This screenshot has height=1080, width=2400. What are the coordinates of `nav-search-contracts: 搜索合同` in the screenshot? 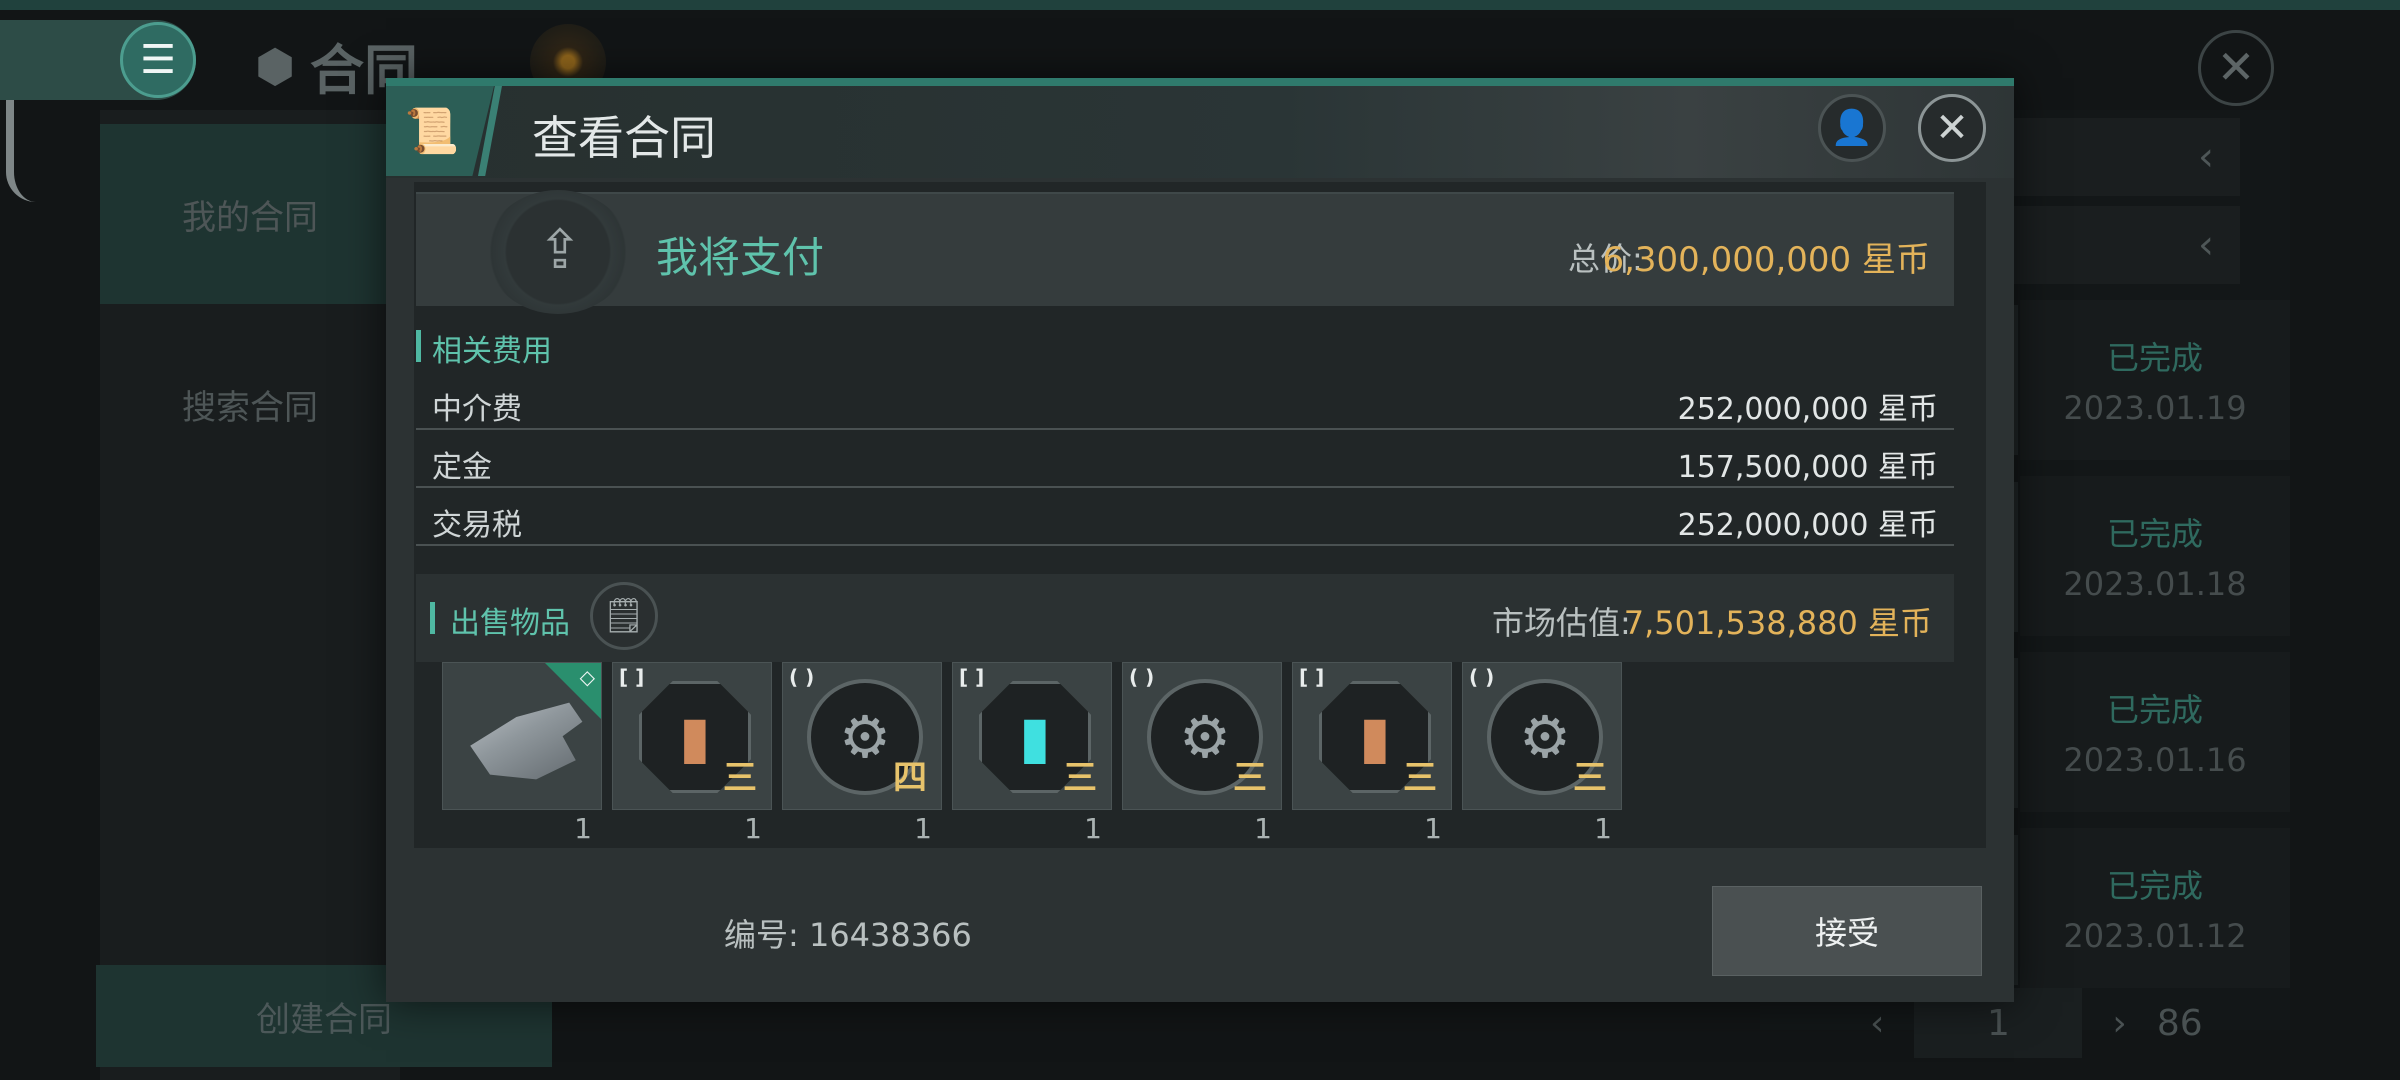 It's located at (250, 404).